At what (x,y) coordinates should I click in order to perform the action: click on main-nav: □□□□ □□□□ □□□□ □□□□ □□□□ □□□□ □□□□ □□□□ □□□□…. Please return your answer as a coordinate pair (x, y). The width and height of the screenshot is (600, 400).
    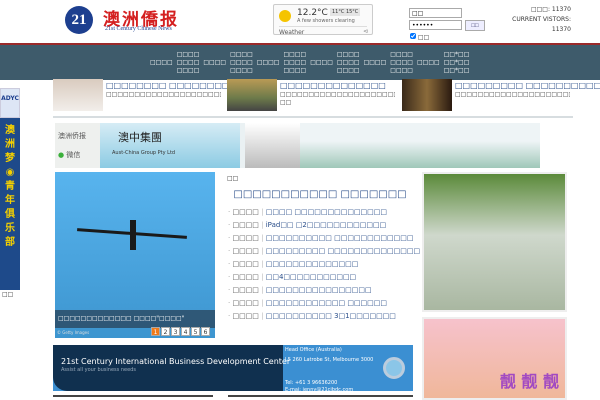
    Looking at the image, I should click on (300, 62).